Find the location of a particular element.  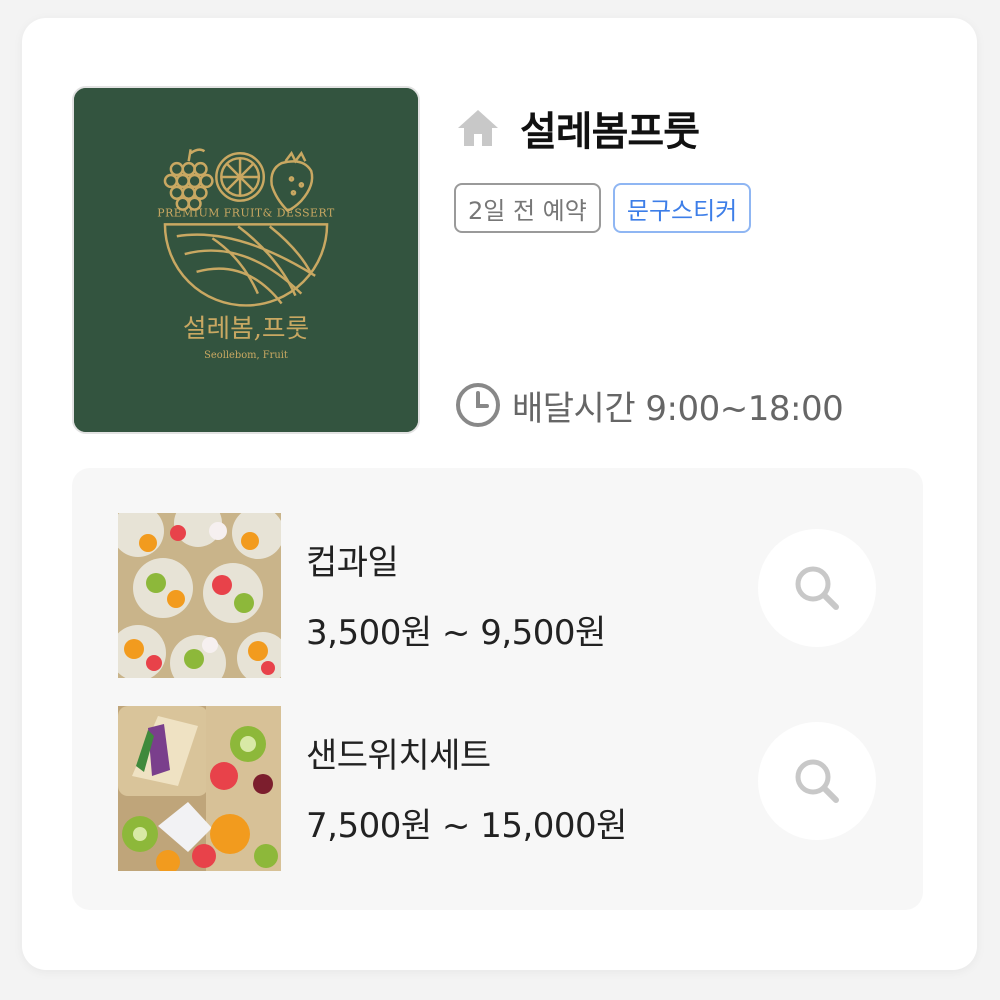

menu-item-sandwich-set: 샌드위치세트 7,500원 ~ 15,000원 is located at coordinates (508, 788).